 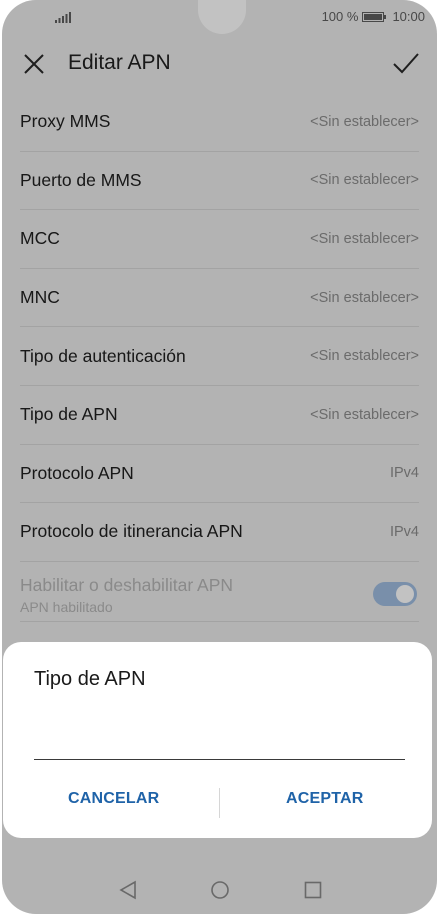 I want to click on button-divider, so click(x=219, y=803).